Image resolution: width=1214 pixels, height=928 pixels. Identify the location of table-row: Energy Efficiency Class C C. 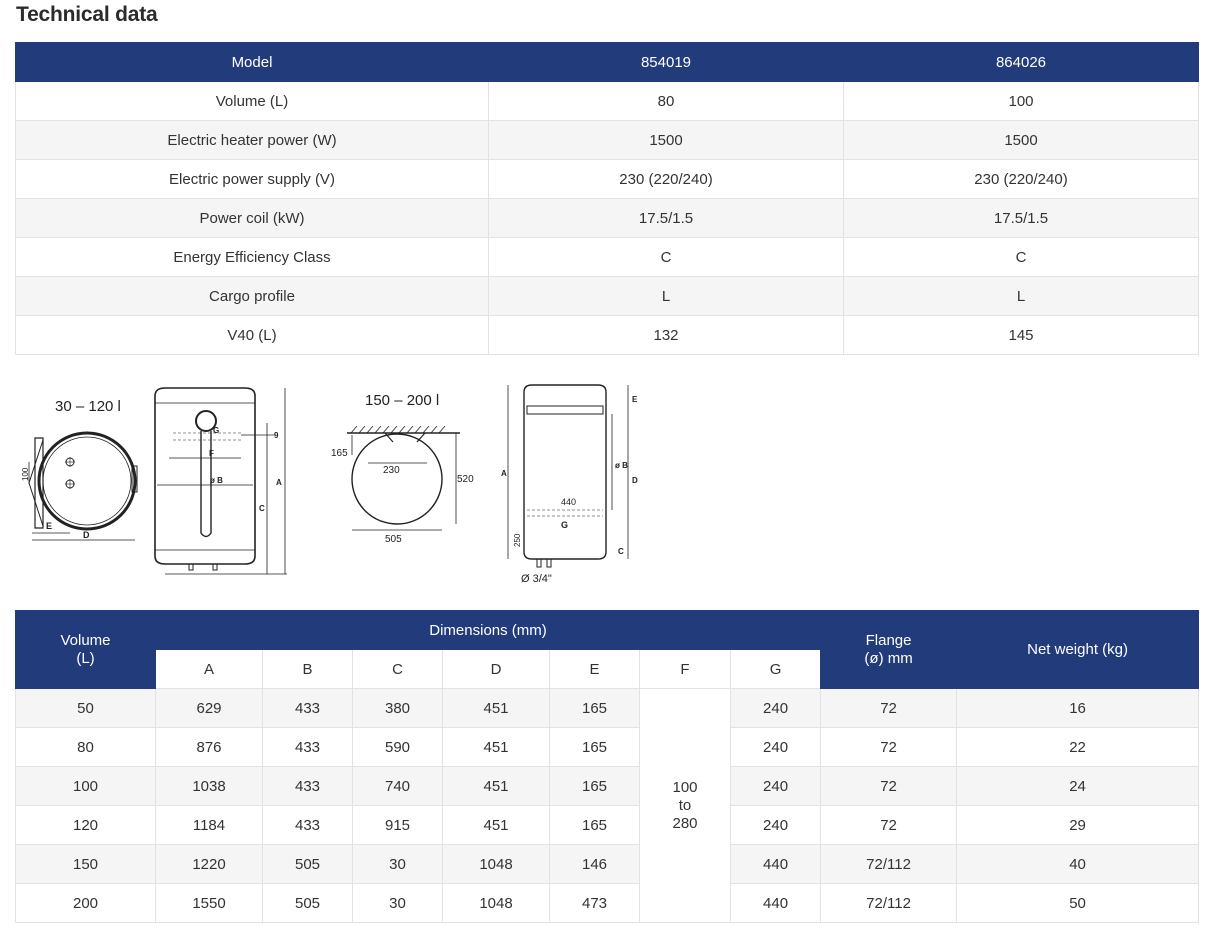
(607, 257).